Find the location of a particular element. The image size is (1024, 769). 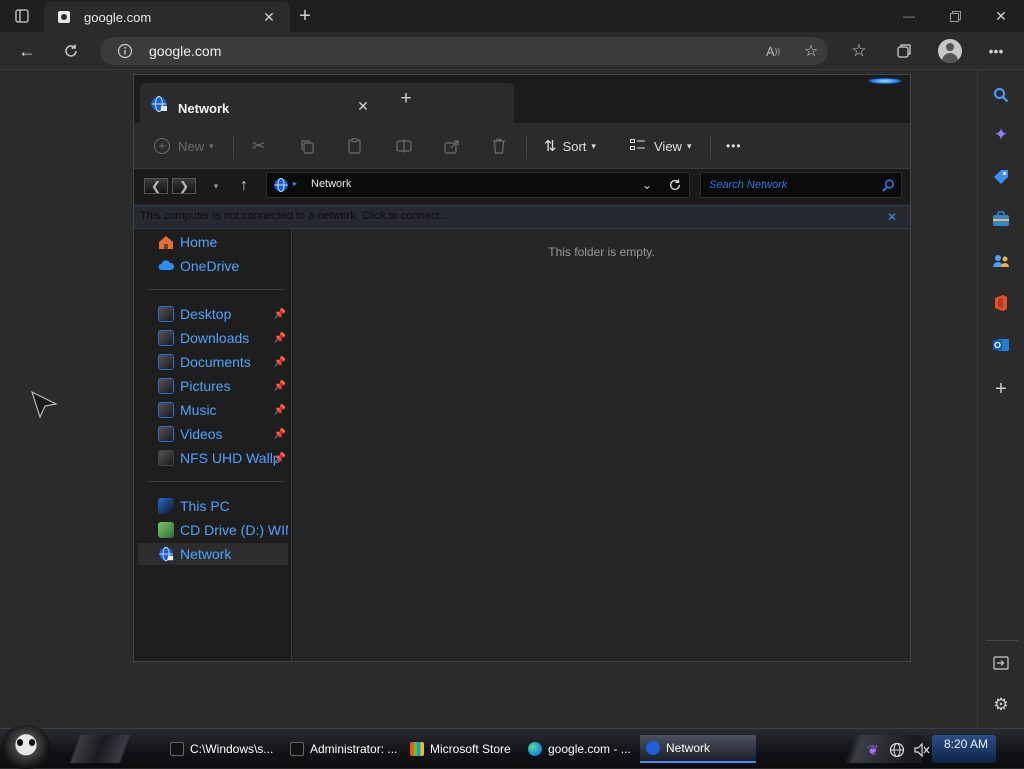

taskbar-clock: 8:20 AM is located at coordinates (966, 744).